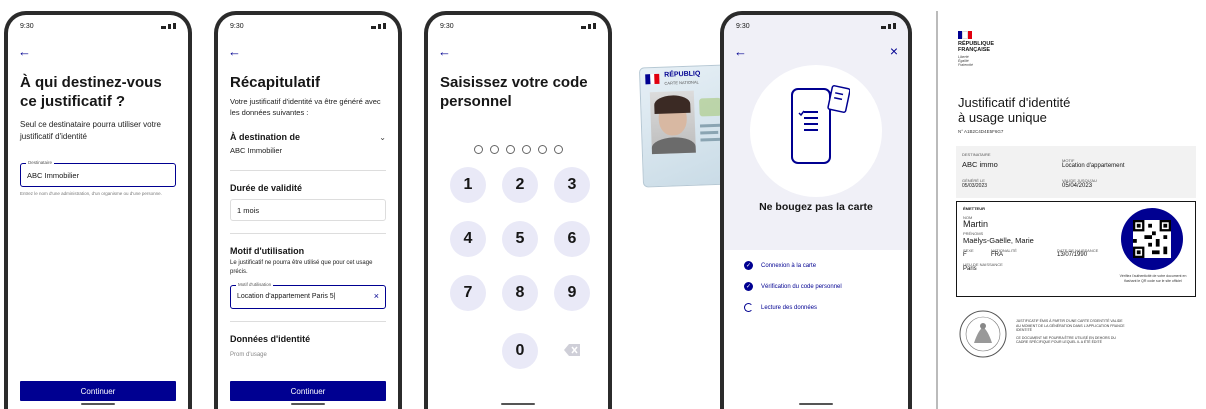  What do you see at coordinates (270, 339) in the screenshot?
I see `identity-label: Données d'identité` at bounding box center [270, 339].